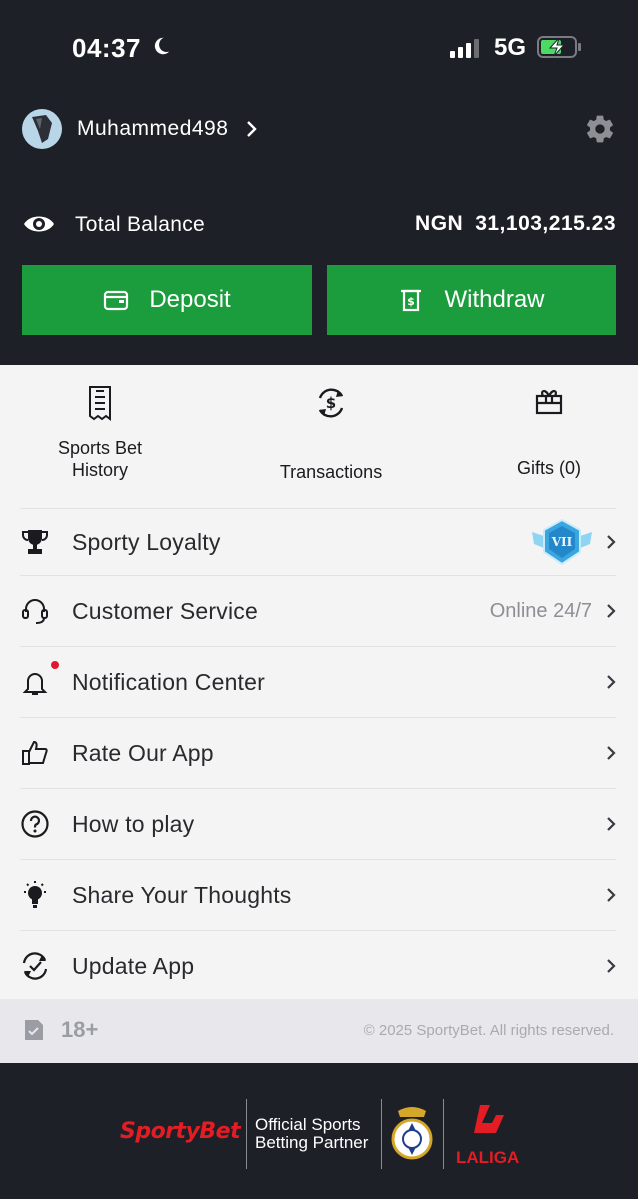 Image resolution: width=638 pixels, height=1199 pixels. What do you see at coordinates (100, 459) in the screenshot?
I see `quick-link-label: Sports Bet History` at bounding box center [100, 459].